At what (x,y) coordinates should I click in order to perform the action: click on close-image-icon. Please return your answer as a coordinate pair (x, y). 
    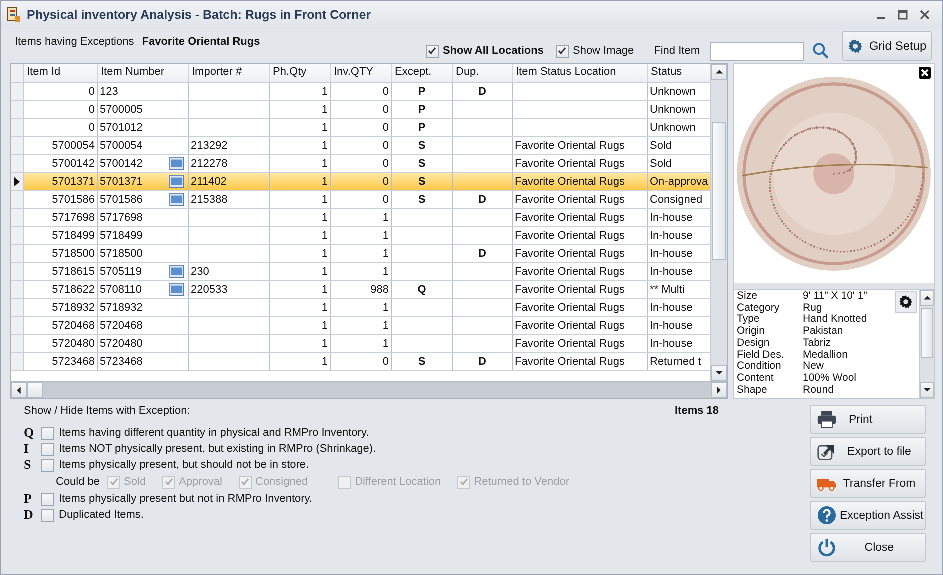
    Looking at the image, I should click on (925, 73).